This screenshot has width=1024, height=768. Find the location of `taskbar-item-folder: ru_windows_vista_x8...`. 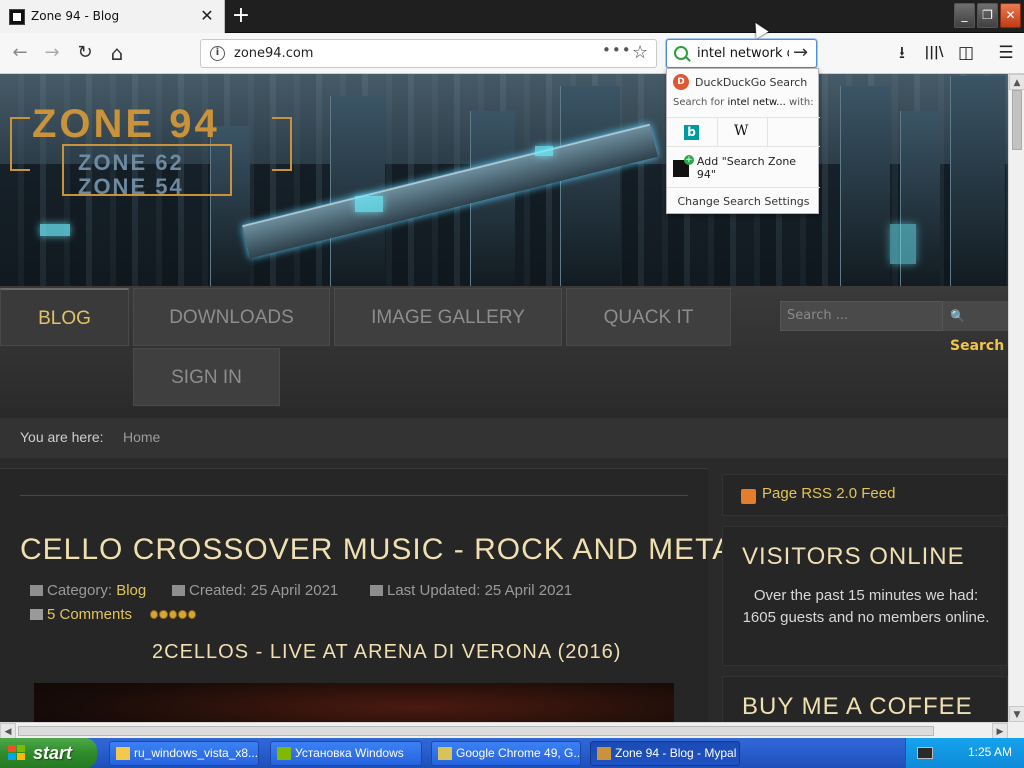

taskbar-item-folder: ru_windows_vista_x8... is located at coordinates (184, 753).